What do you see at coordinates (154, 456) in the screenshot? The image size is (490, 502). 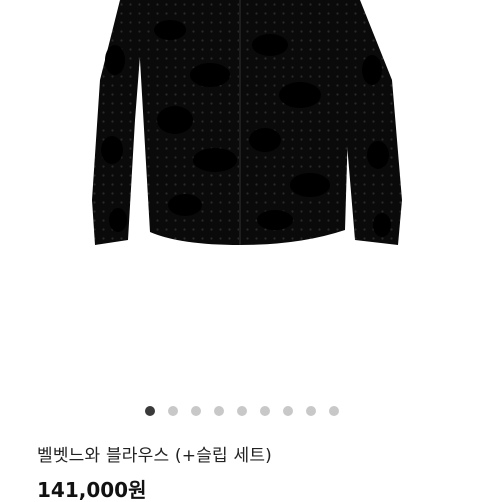 I see `product-title: 벨벳느와 블라우스 (+슬립 세트)` at bounding box center [154, 456].